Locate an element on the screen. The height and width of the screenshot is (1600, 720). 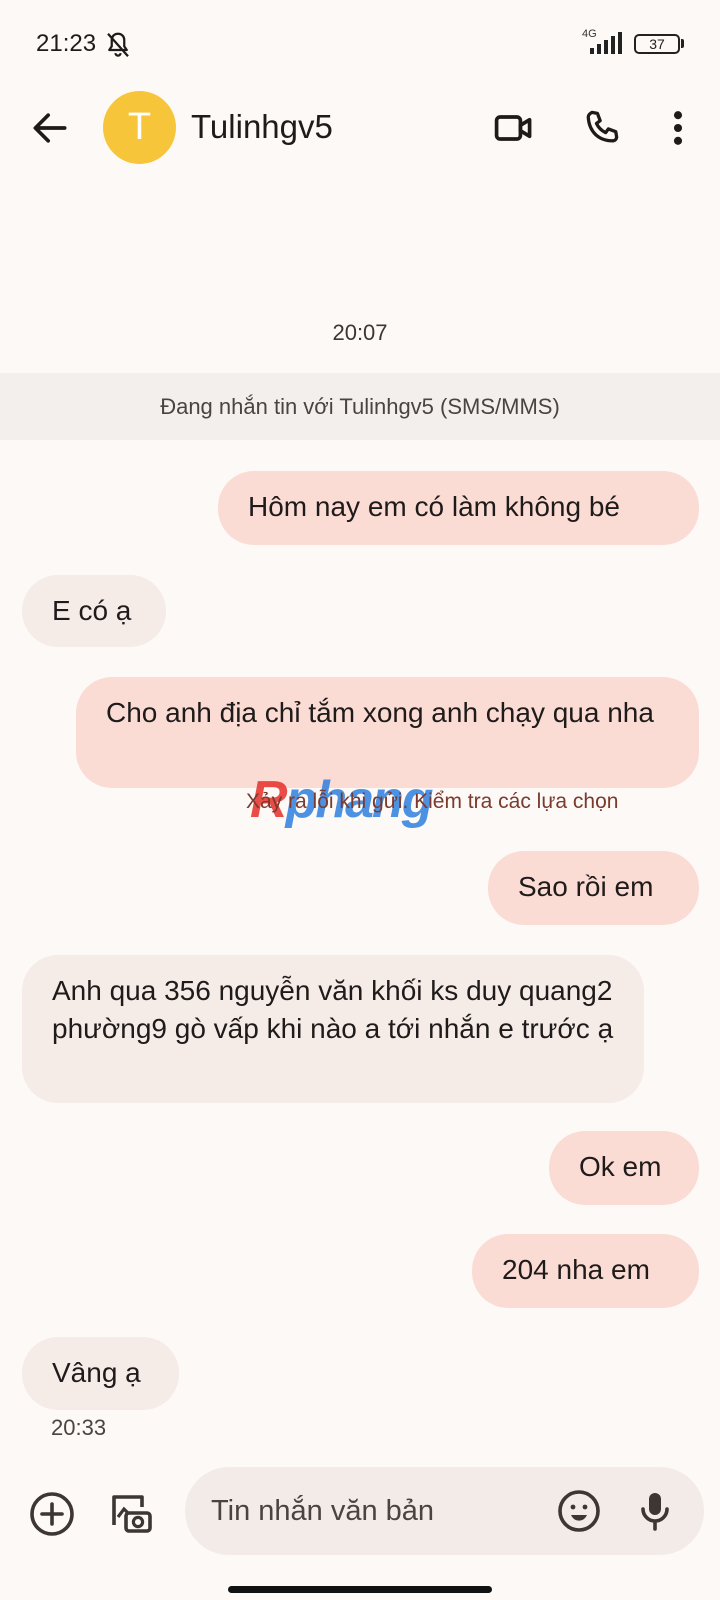
message-input is located at coordinates (371, 1511).